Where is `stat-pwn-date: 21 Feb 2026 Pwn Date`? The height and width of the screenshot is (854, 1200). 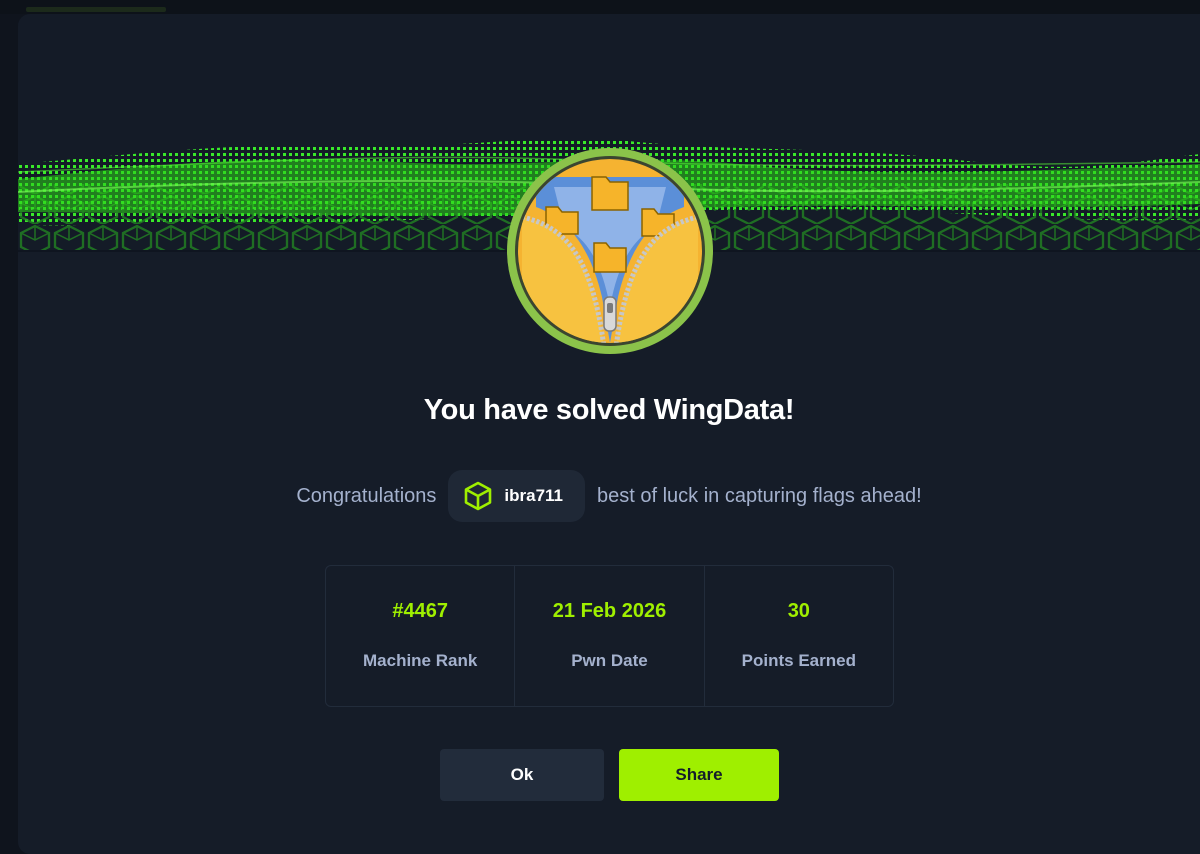
stat-pwn-date: 21 Feb 2026 Pwn Date is located at coordinates (610, 636).